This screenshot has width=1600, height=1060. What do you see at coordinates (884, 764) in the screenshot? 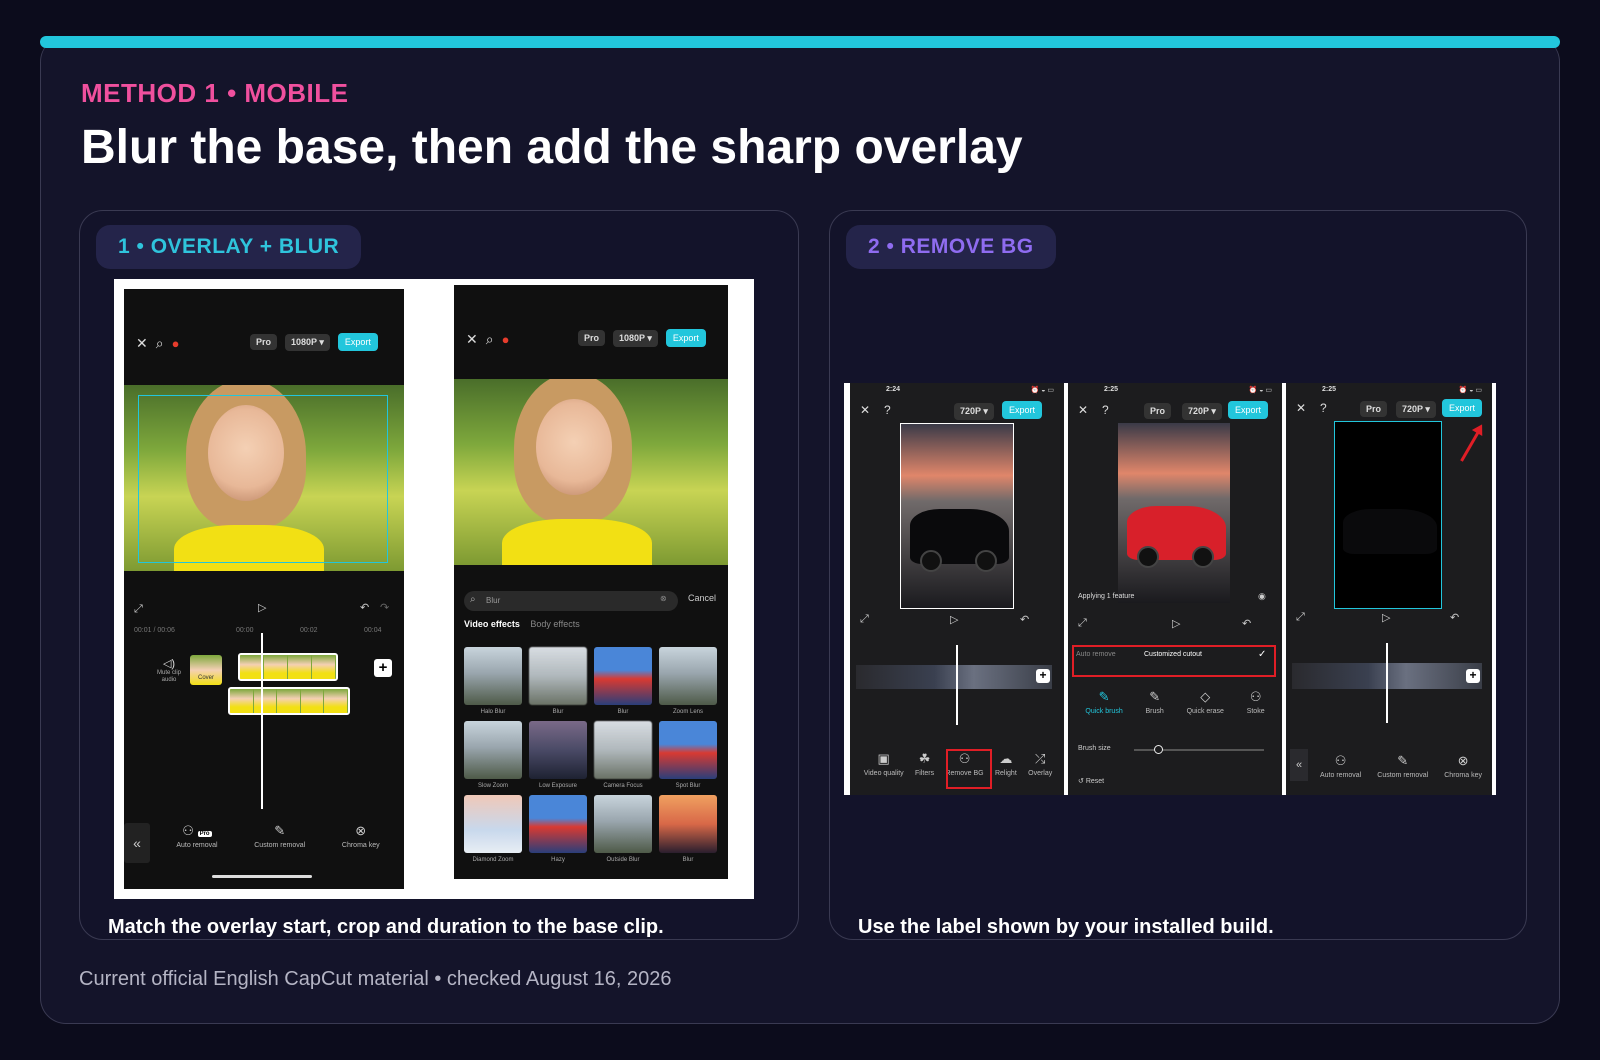
I see `video-quality-button: ▣ Video quality` at bounding box center [884, 764].